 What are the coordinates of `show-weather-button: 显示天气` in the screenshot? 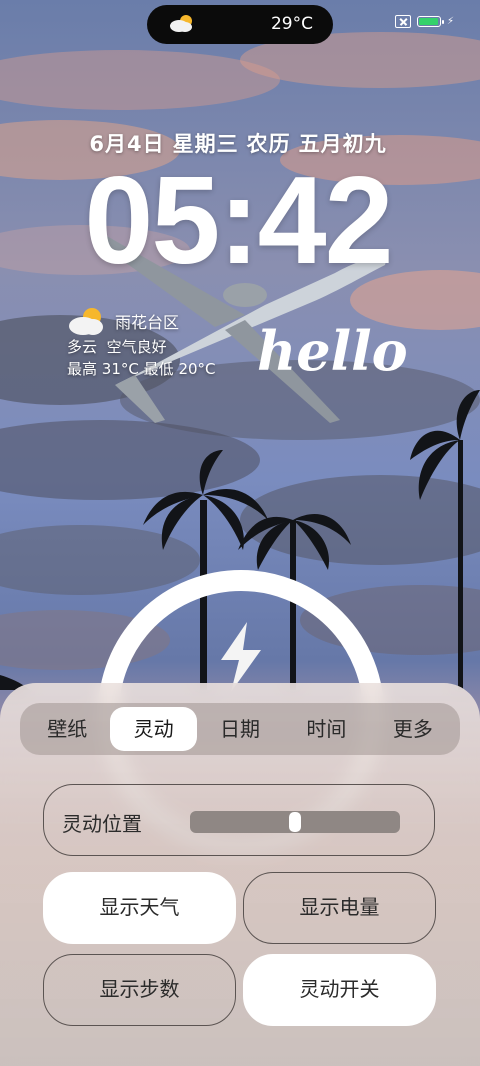 It's located at (139, 908).